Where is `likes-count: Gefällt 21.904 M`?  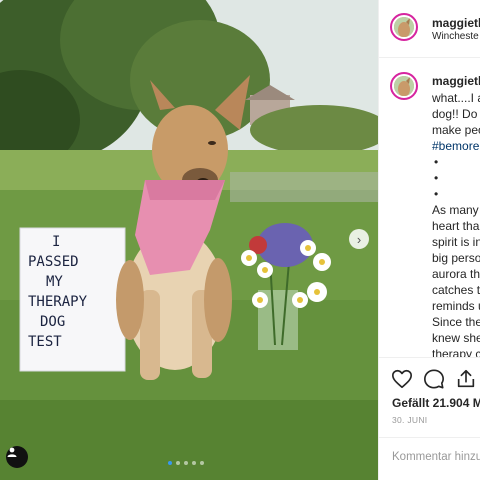 likes-count: Gefällt 21.904 M is located at coordinates (436, 403).